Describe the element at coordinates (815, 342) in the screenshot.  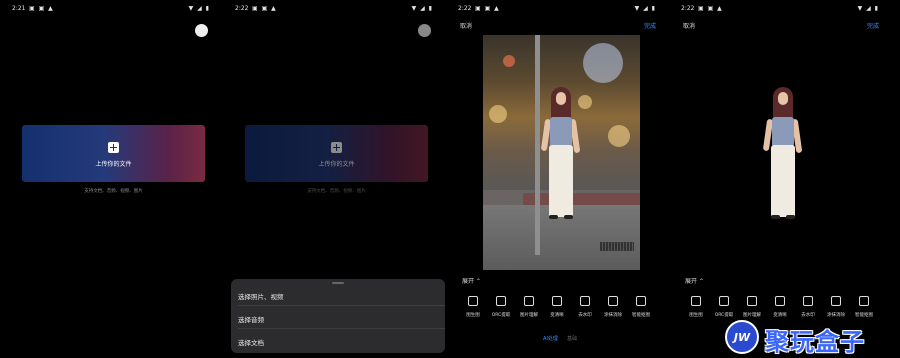
I see `watermark-text: 聚玩盒子` at that location.